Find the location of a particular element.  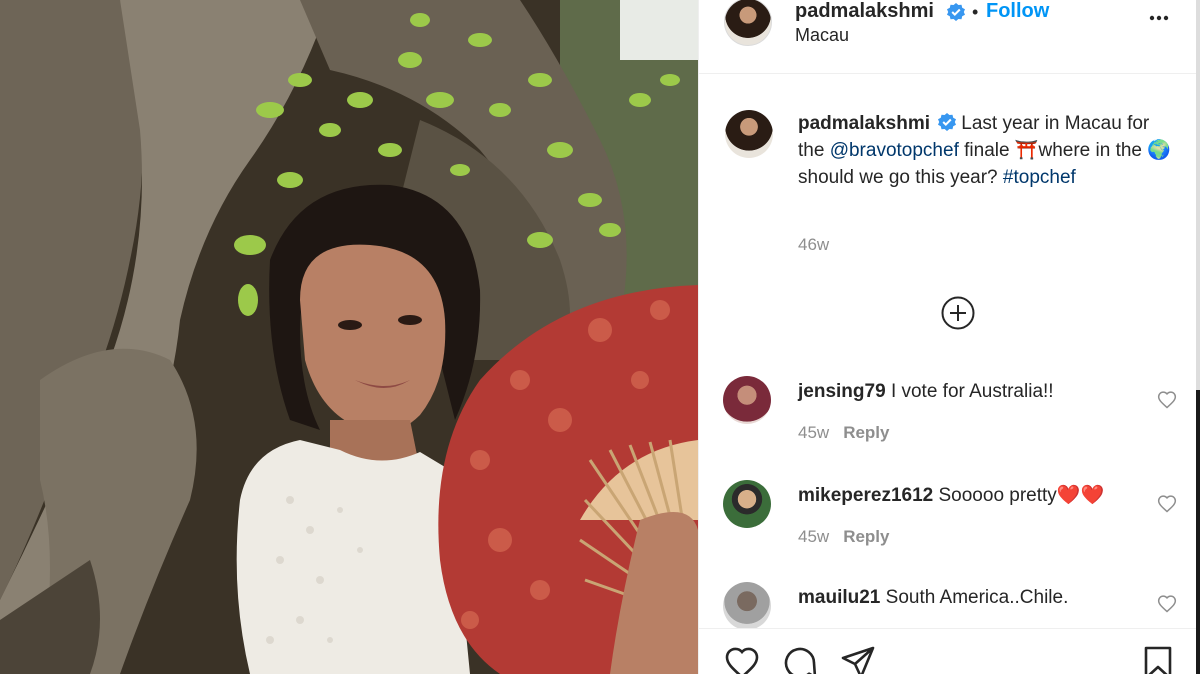

caption-username: padmalakshmi is located at coordinates (864, 123).